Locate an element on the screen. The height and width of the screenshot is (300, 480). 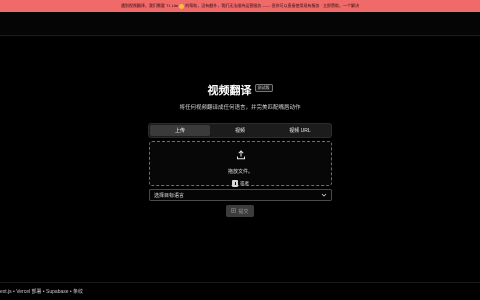
submit-label: 提交 is located at coordinates (243, 211).